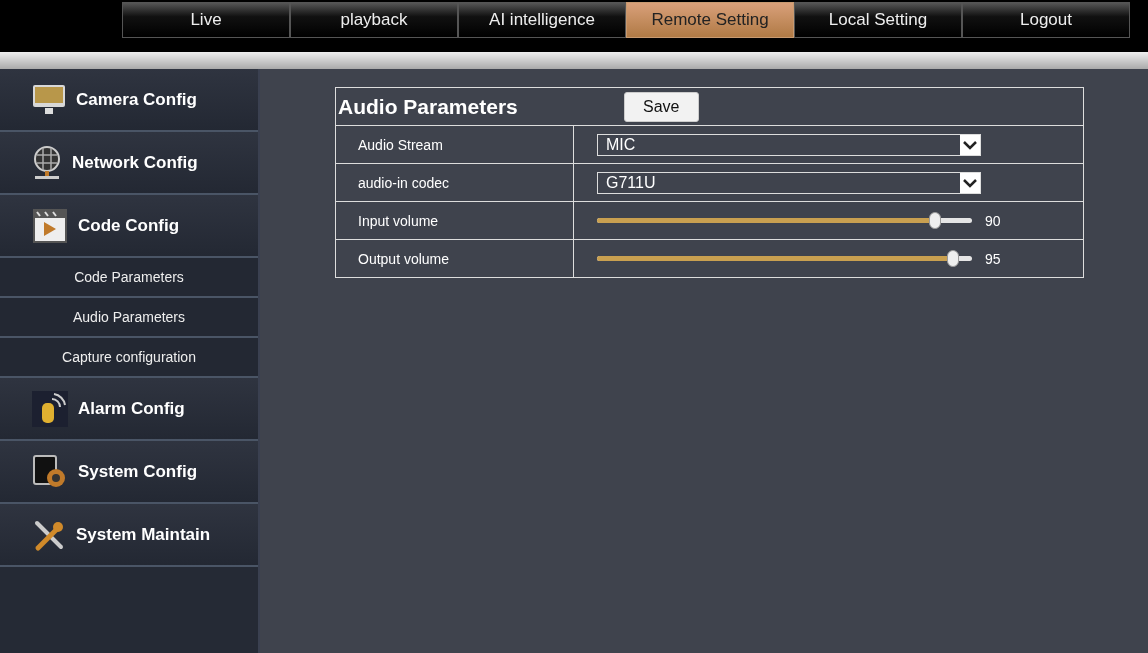  Describe the element at coordinates (993, 258) in the screenshot. I see `volume-reading: 95` at that location.